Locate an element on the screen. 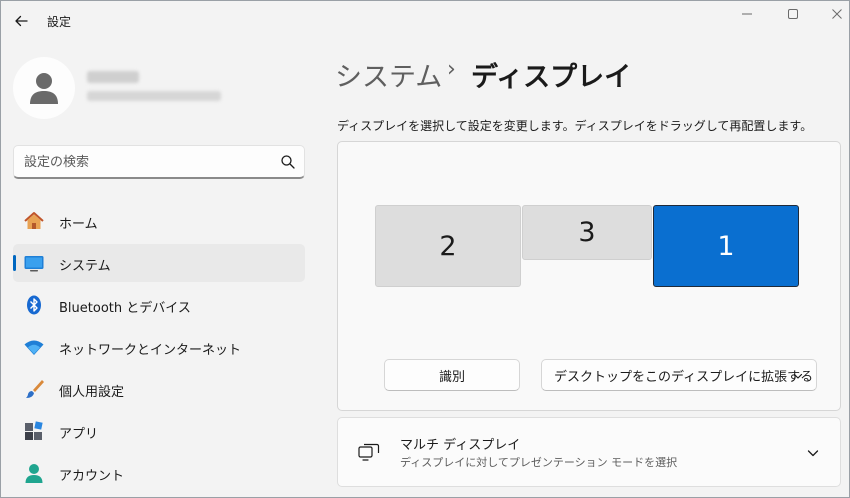 This screenshot has width=850, height=498. sidebar-item-accounts: アカウント is located at coordinates (159, 473).